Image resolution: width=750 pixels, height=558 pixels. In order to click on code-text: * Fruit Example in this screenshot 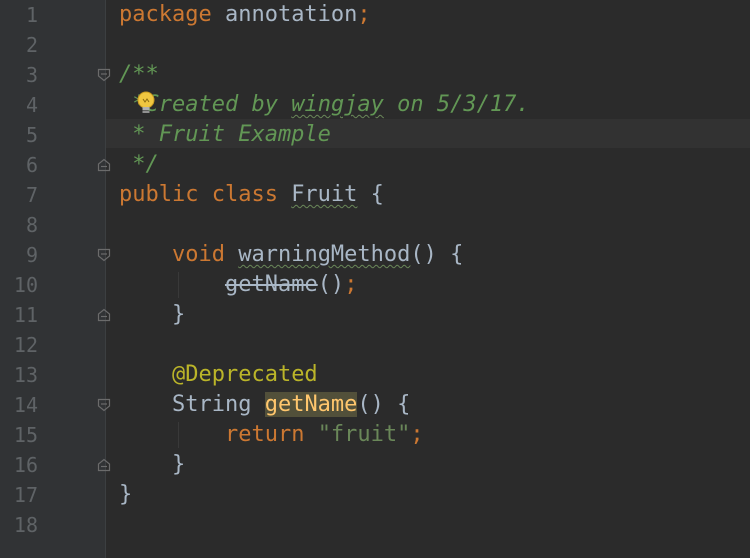, I will do `click(225, 135)`.